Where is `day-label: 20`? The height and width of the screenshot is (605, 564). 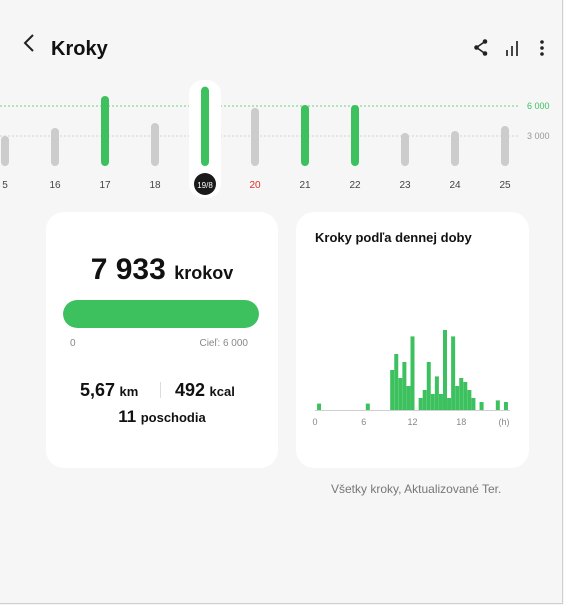
day-label: 20 is located at coordinates (255, 185).